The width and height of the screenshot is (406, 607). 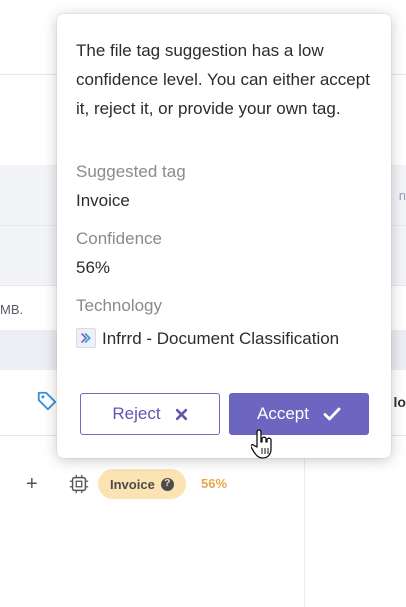 I want to click on suggested-tag-label: Suggested tag, so click(x=131, y=171).